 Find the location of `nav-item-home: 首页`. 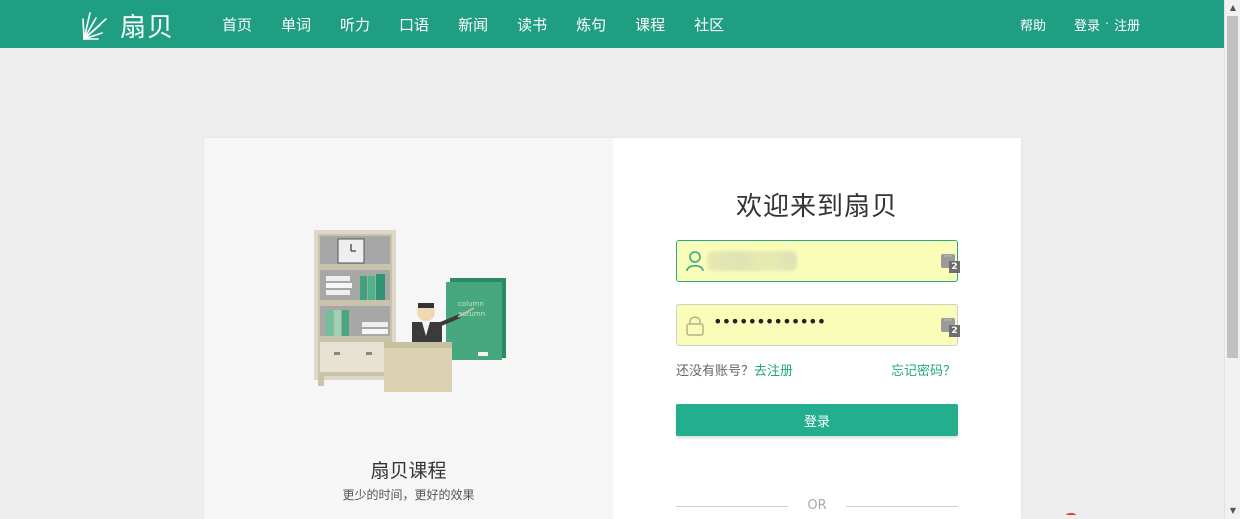

nav-item-home: 首页 is located at coordinates (237, 24).